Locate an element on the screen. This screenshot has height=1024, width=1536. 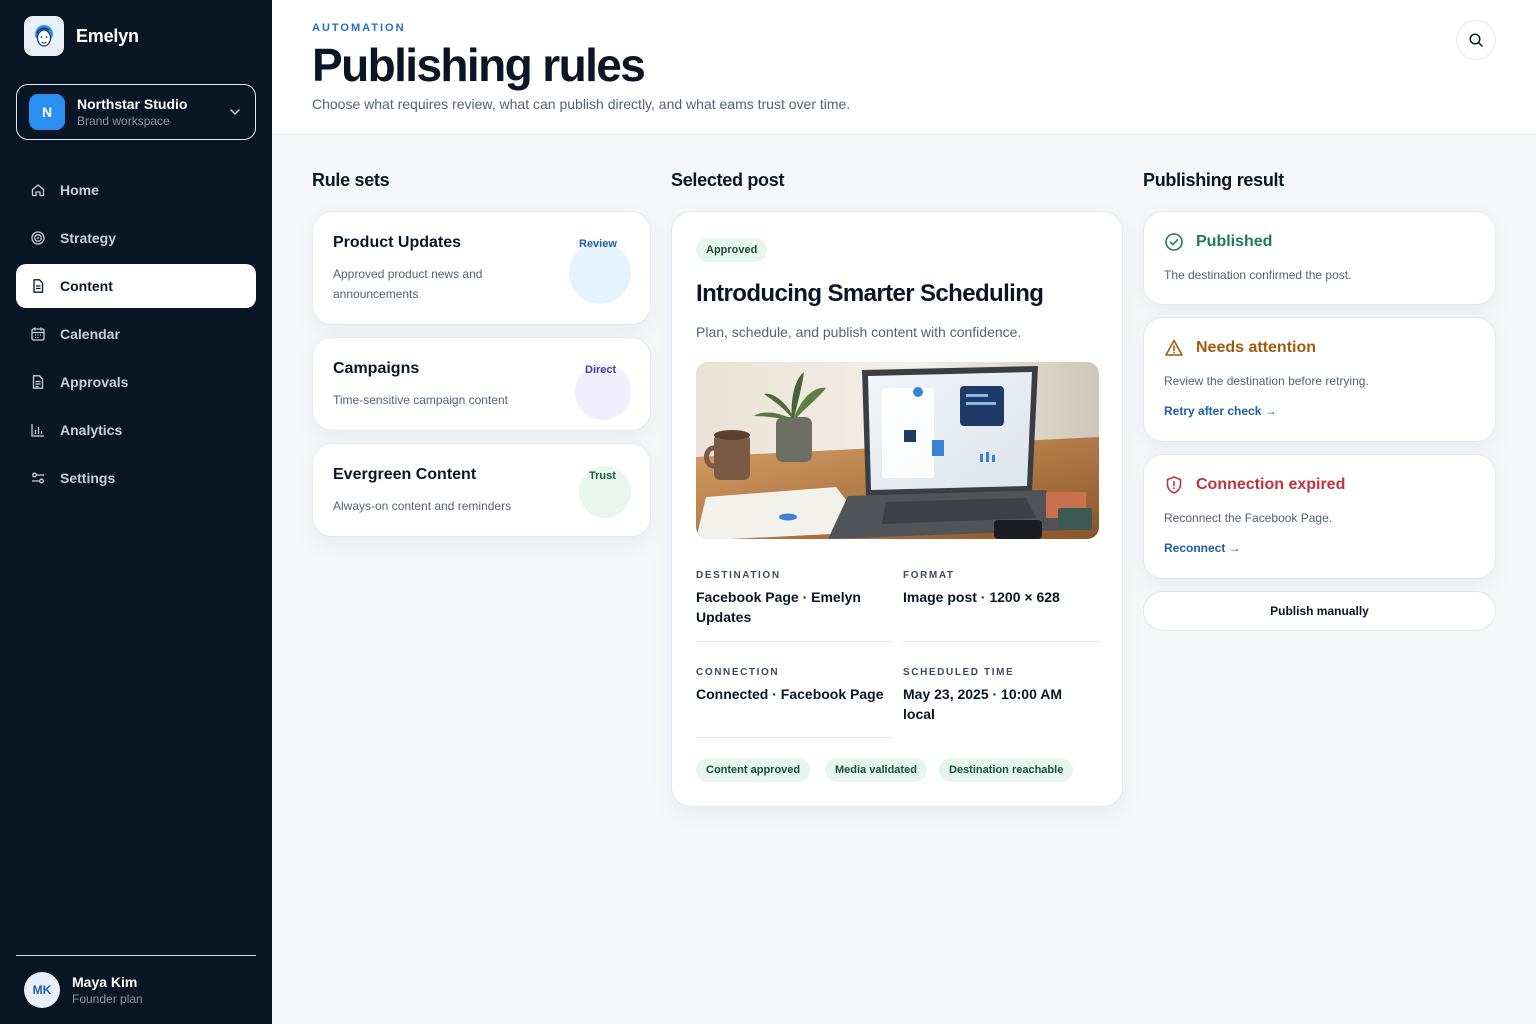
brand-name: Emelyn is located at coordinates (107, 35).